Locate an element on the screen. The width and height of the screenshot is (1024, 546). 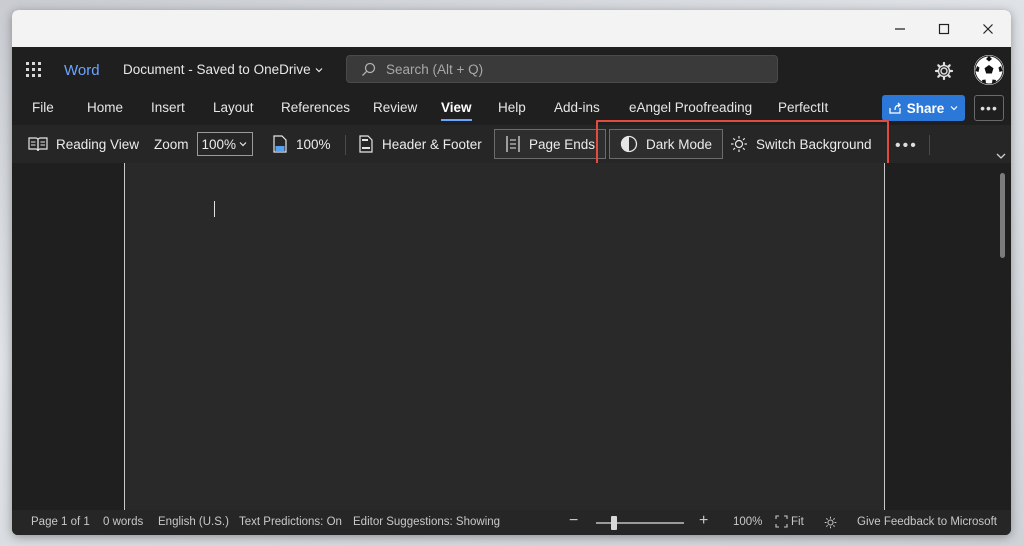
zoom-percent: 100% is located at coordinates (747, 522).